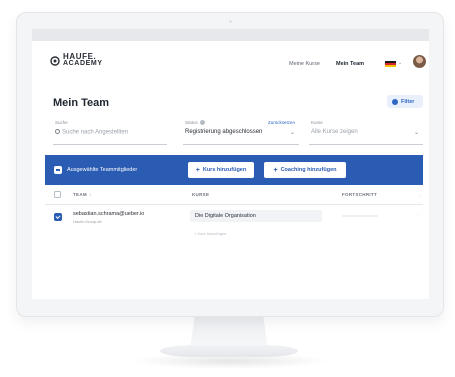 The height and width of the screenshot is (377, 455). Describe the element at coordinates (229, 351) in the screenshot. I see `monitor-stand-base` at that location.